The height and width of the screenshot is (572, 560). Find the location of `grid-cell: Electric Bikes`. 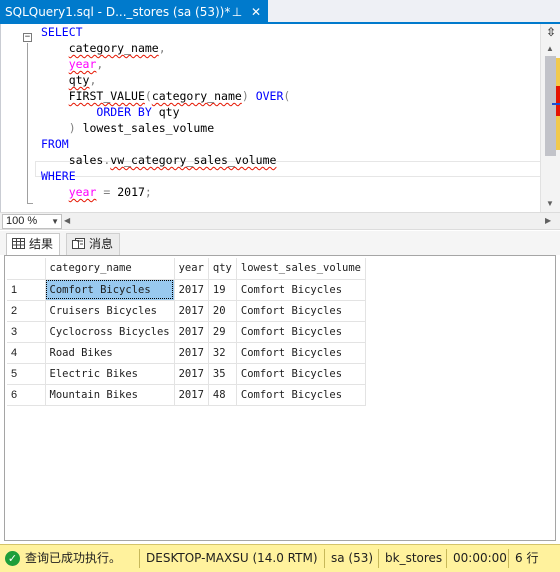

grid-cell: Electric Bikes is located at coordinates (110, 374).